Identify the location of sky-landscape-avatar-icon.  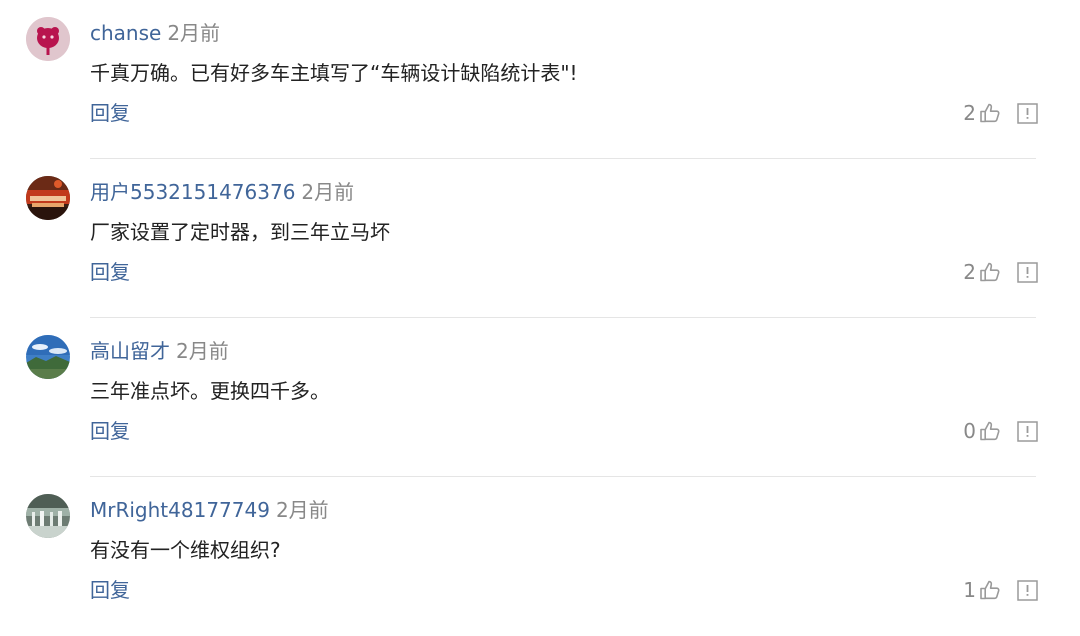
(48, 357).